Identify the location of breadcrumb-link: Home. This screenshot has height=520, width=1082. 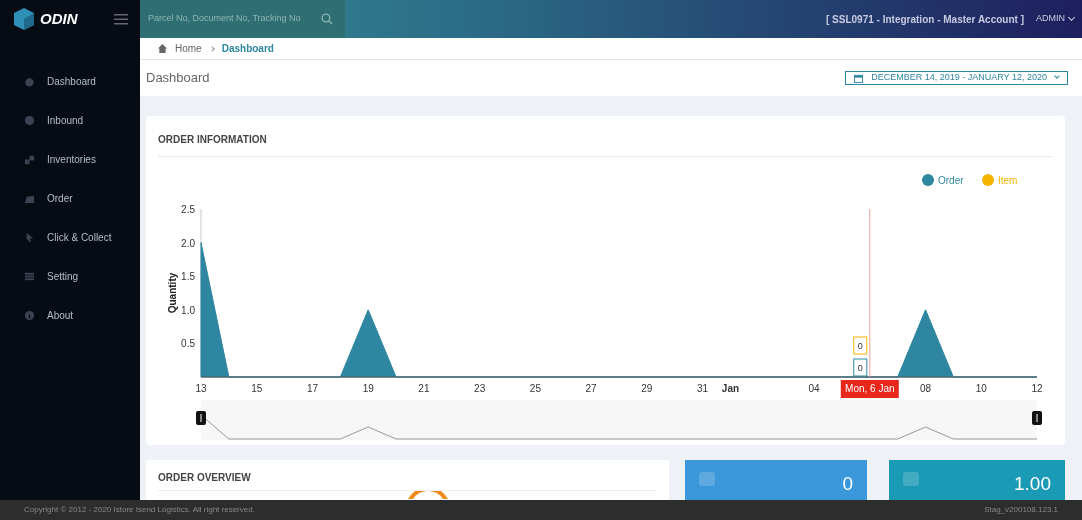
(188, 48).